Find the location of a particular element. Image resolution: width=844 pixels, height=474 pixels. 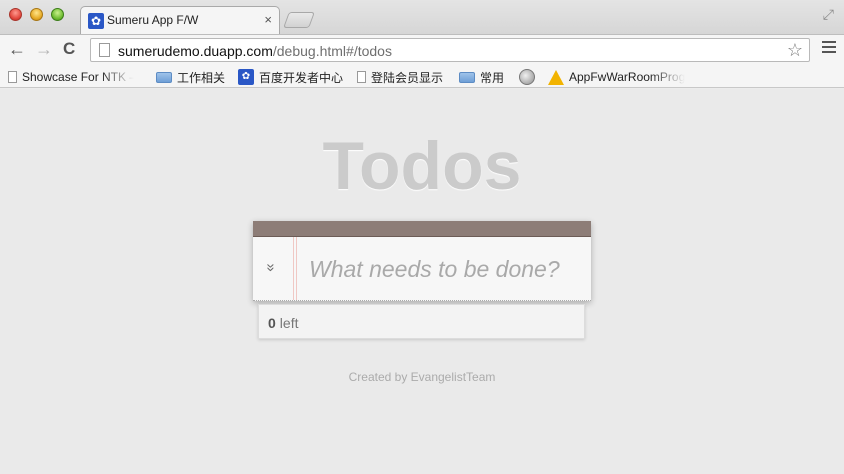

bookmark-folder-common: 常用 is located at coordinates (481, 77).